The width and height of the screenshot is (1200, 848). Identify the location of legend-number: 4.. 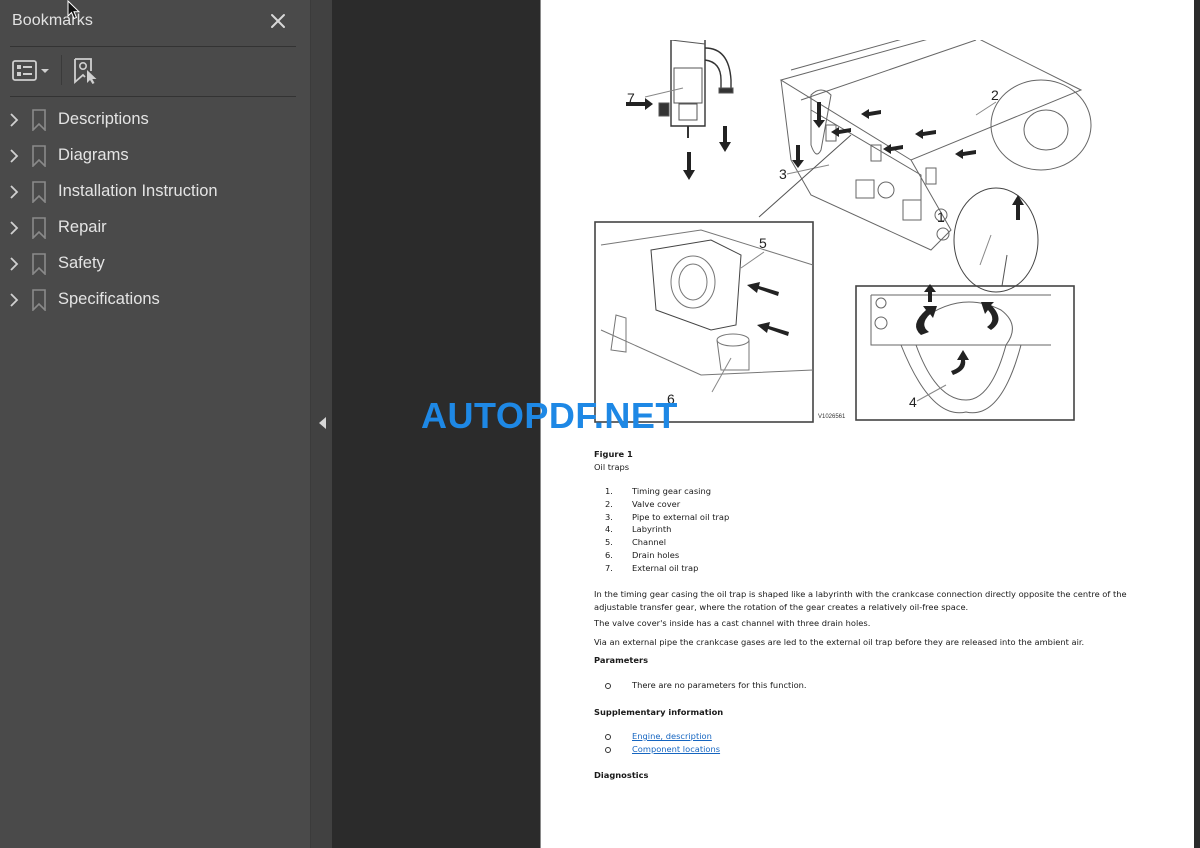
(609, 529).